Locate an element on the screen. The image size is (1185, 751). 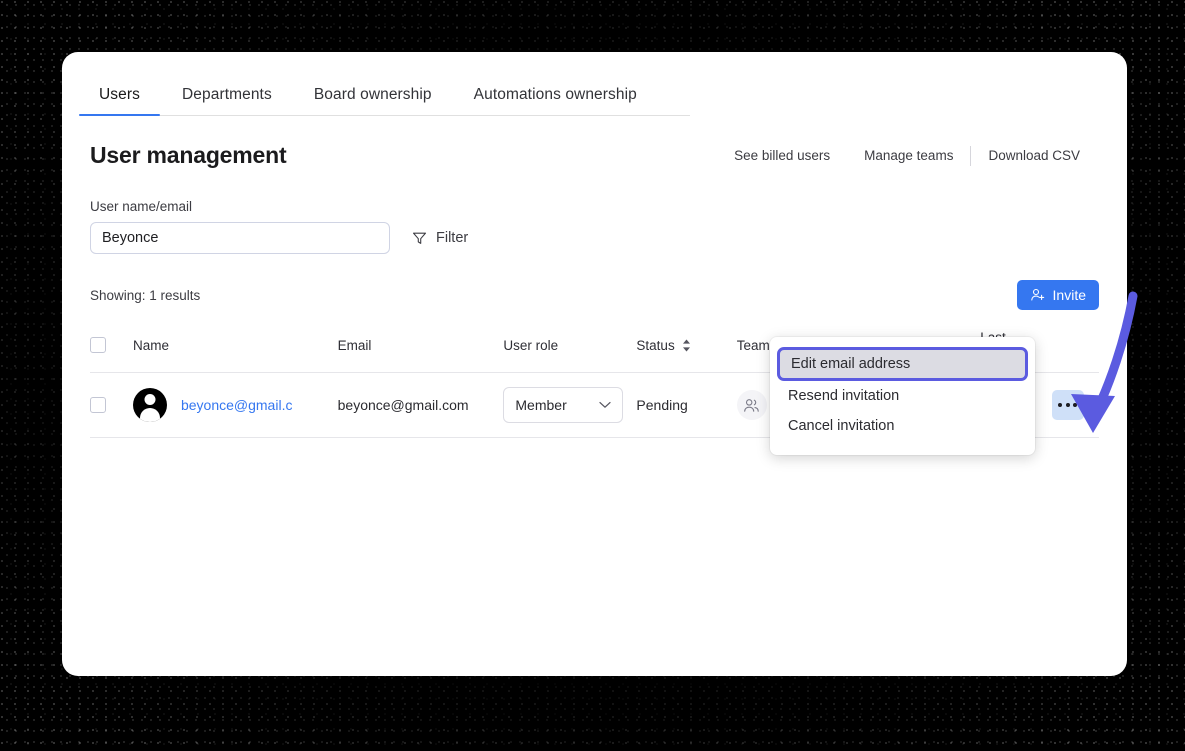
header-email: Email is located at coordinates (420, 348).